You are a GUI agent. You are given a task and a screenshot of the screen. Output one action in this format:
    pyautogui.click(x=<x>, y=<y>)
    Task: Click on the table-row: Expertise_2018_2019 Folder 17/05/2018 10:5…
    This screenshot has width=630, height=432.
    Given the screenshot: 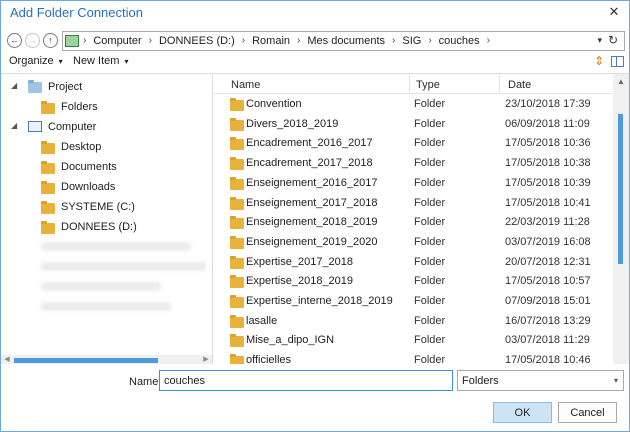 What is the action you would take?
    pyautogui.click(x=414, y=281)
    